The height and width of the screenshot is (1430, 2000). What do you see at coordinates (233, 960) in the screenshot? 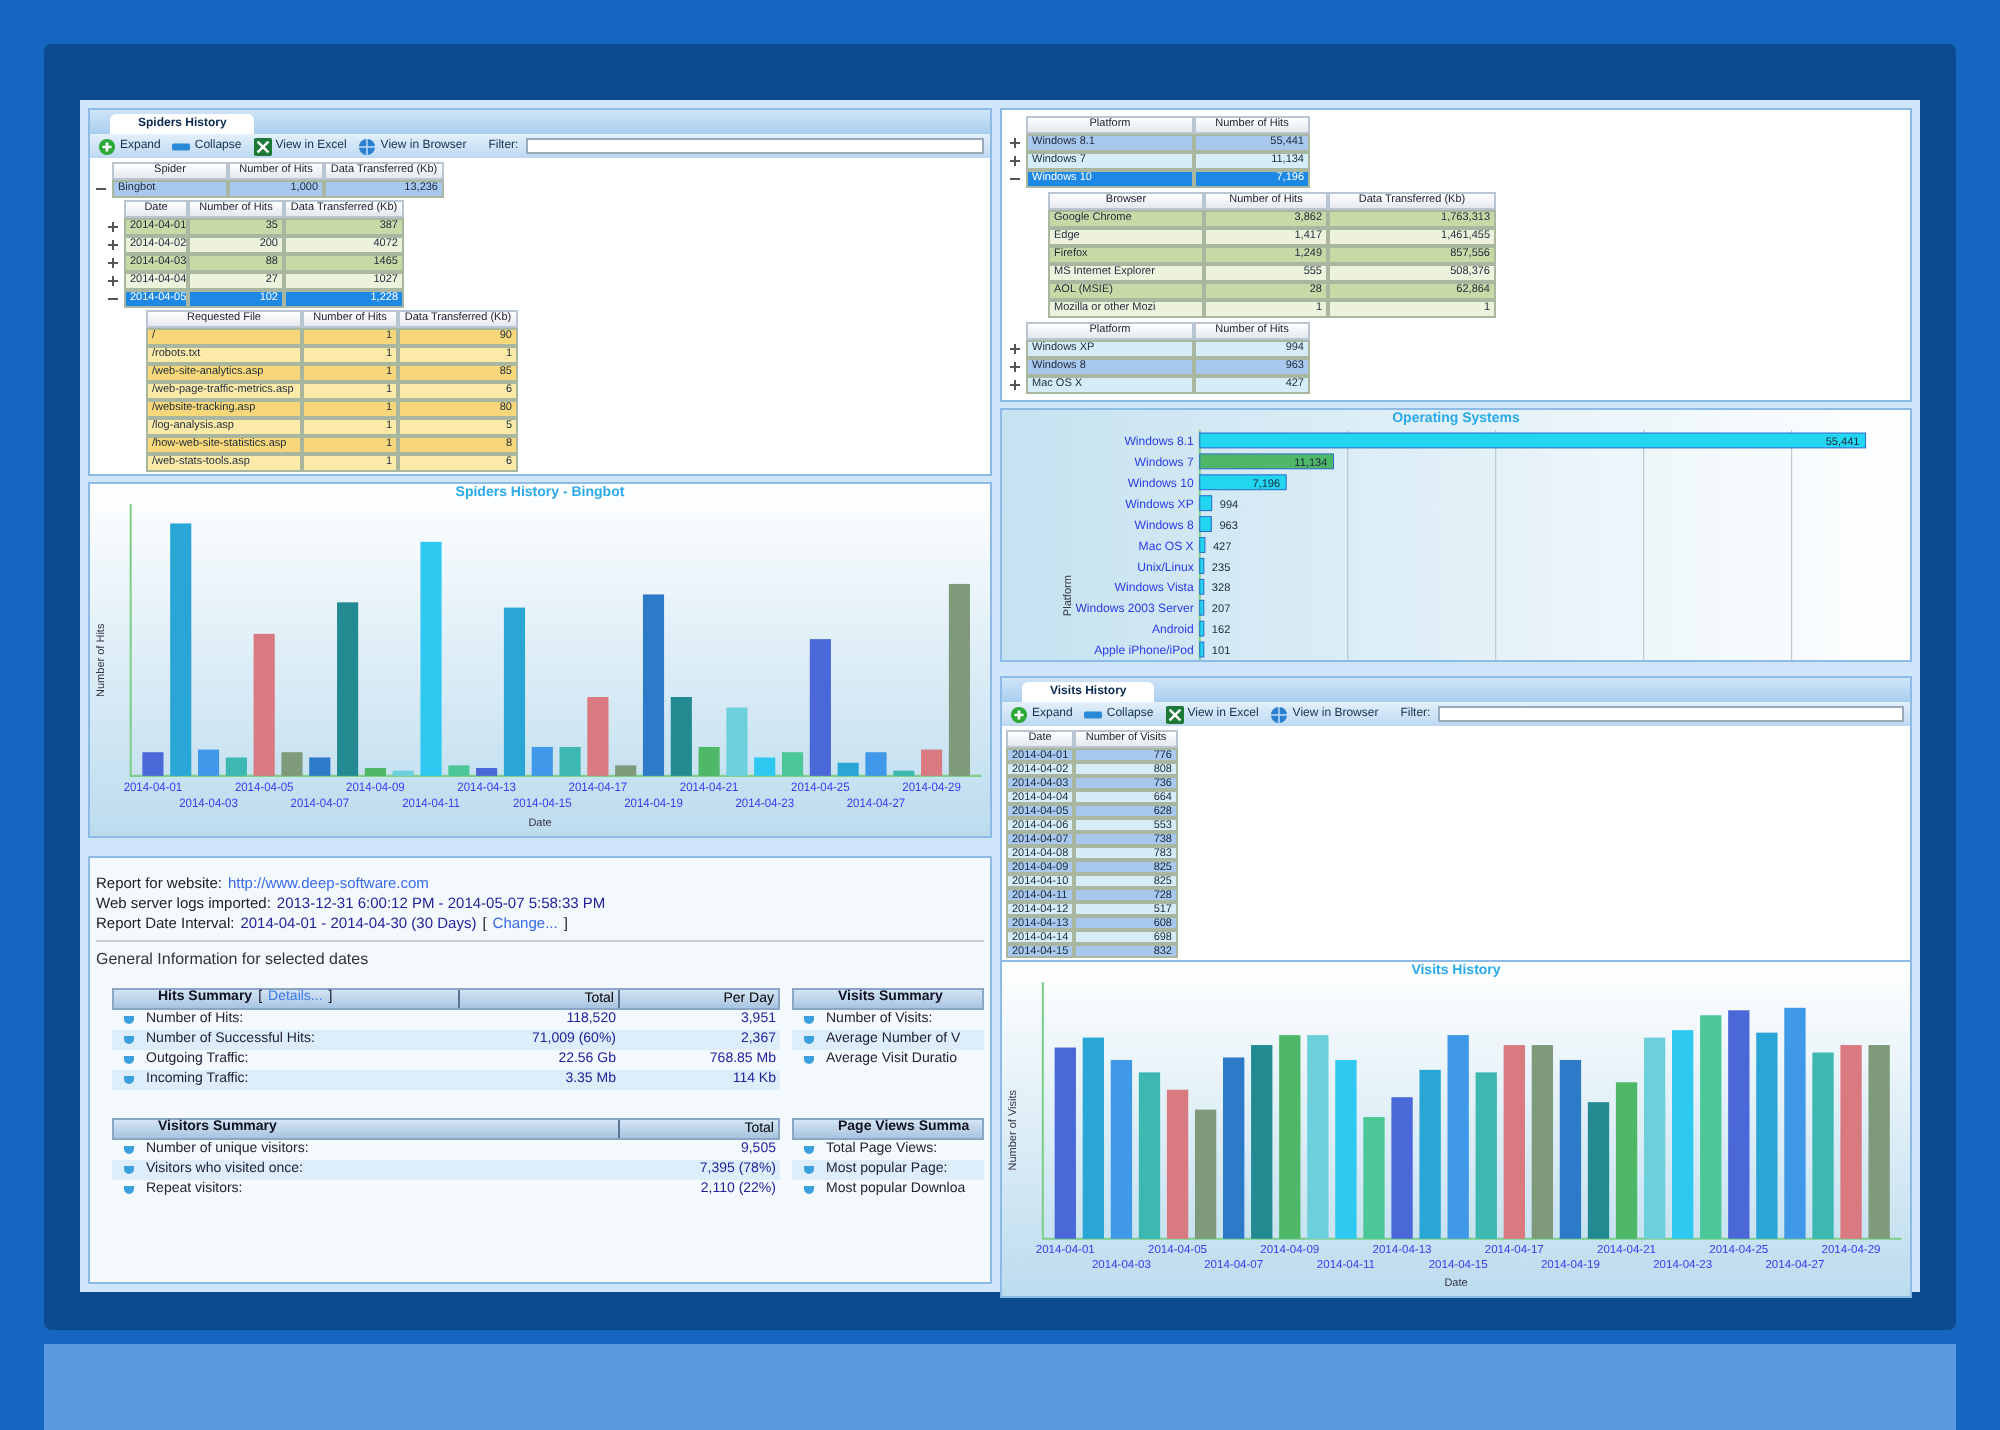
I see `section-heading: General Information for selected dates` at bounding box center [233, 960].